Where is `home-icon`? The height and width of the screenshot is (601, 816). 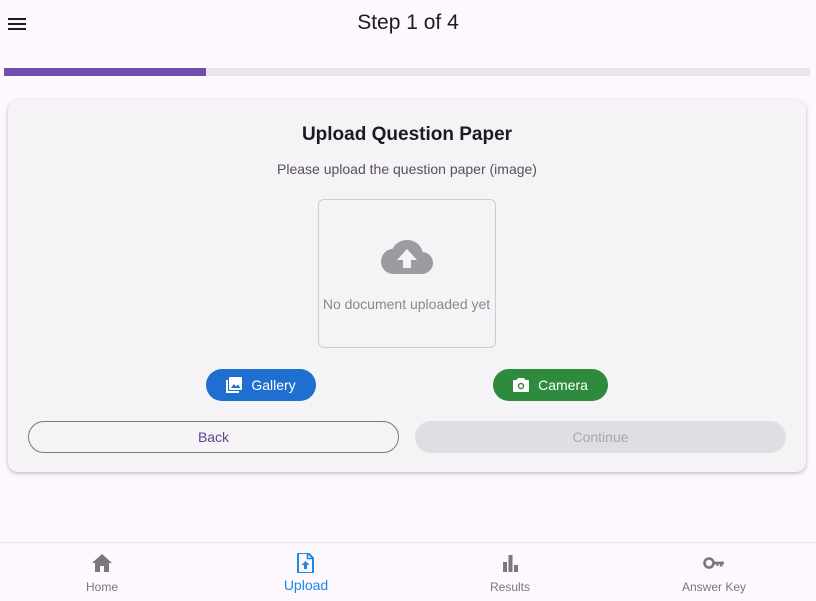 home-icon is located at coordinates (102, 563).